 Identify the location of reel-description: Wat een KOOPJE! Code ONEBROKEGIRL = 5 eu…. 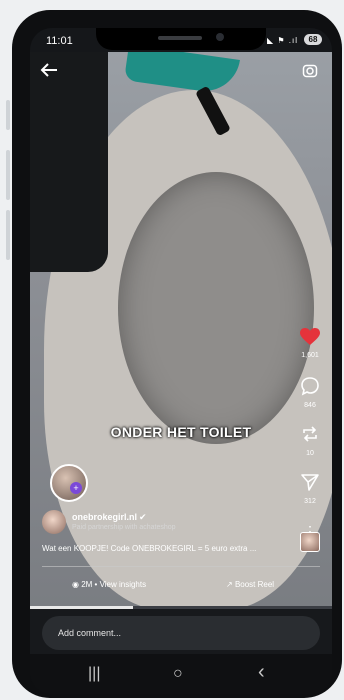
(167, 548).